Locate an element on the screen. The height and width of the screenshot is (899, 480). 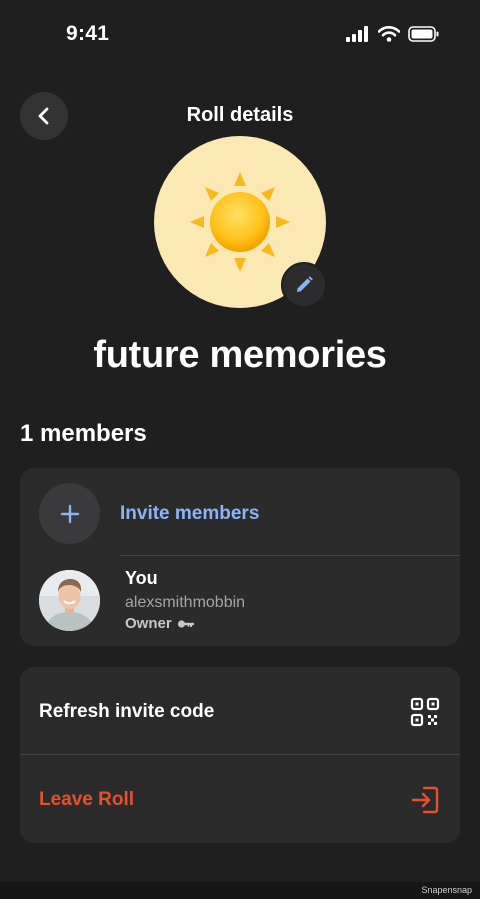
pencil-icon is located at coordinates (305, 284).